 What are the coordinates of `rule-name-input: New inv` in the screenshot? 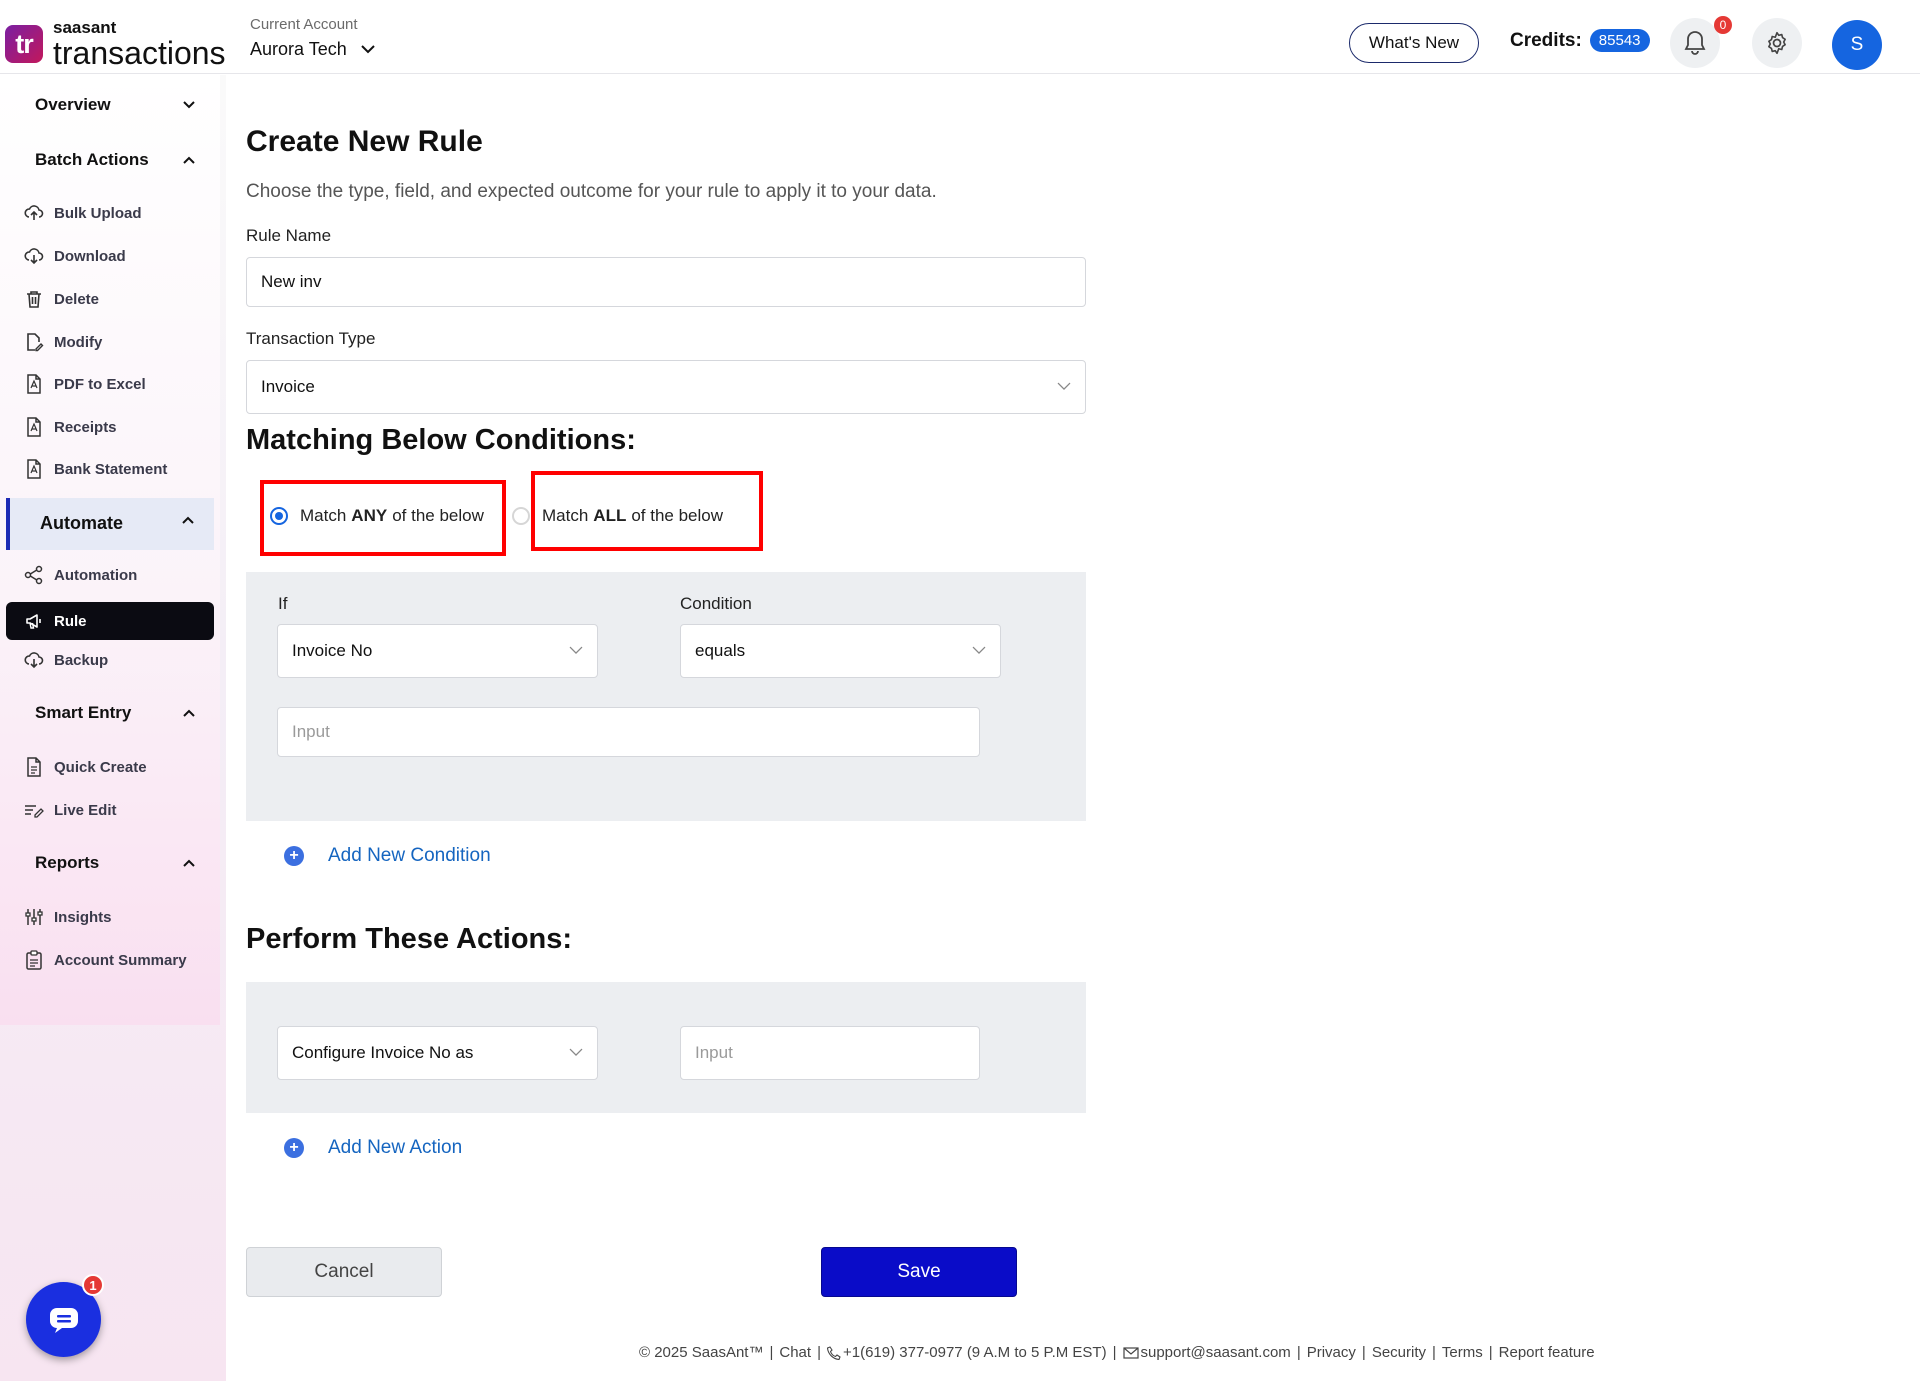 It's located at (666, 282).